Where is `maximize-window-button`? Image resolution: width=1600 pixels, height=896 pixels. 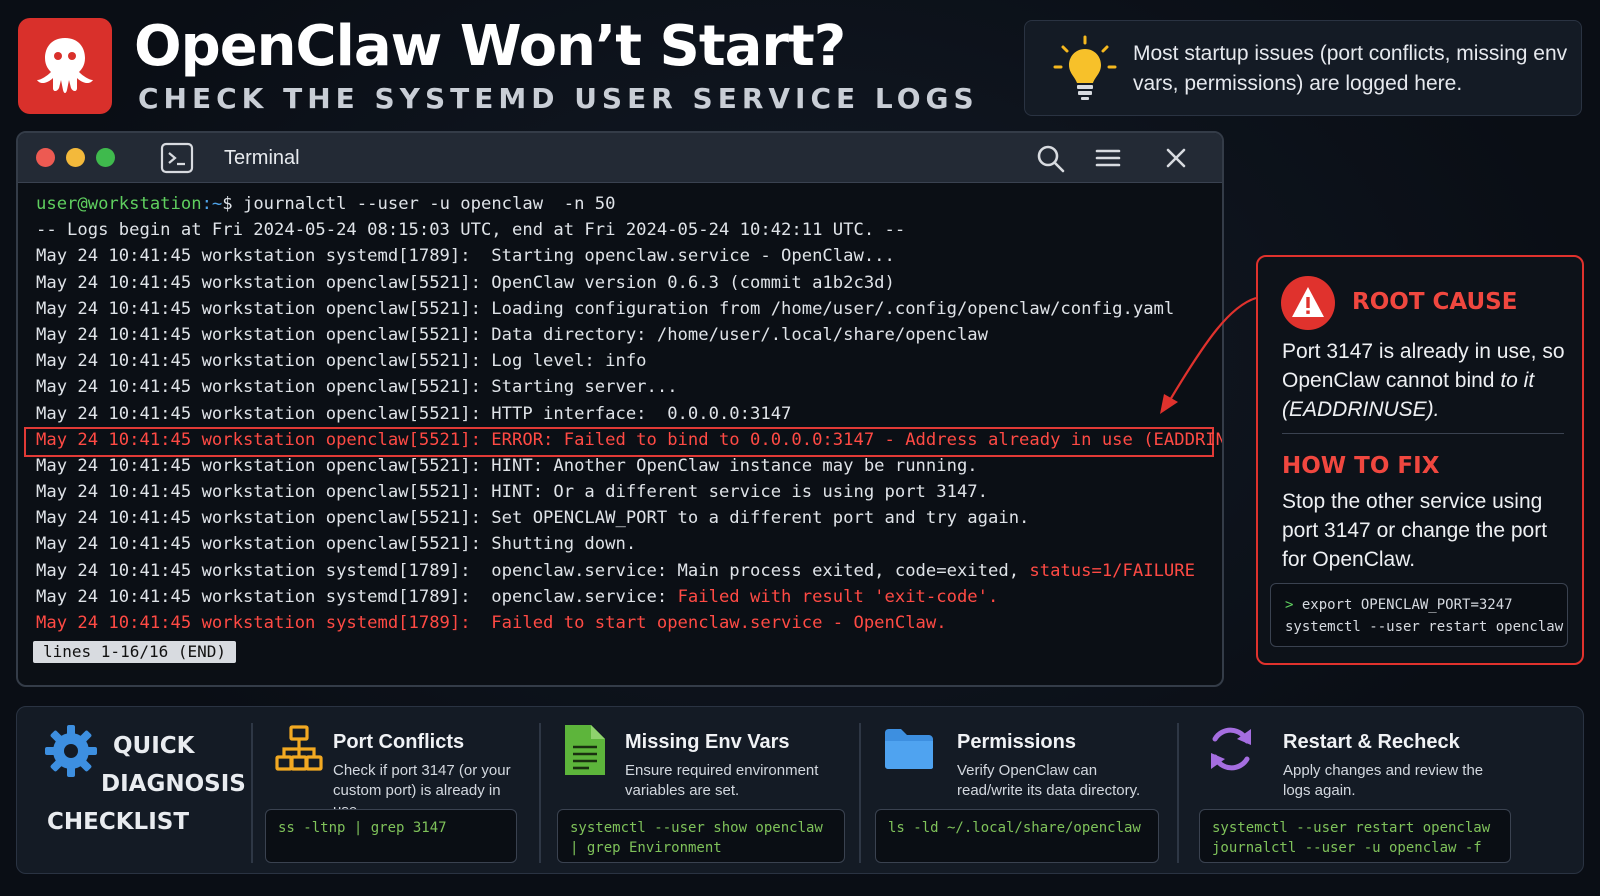
maximize-window-button is located at coordinates (105, 157).